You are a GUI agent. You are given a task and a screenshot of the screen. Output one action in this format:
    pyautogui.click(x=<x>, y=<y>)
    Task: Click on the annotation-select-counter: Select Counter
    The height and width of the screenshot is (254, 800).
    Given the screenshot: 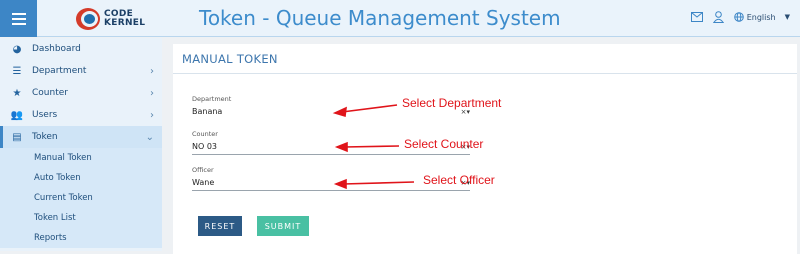 What is the action you would take?
    pyautogui.click(x=444, y=144)
    